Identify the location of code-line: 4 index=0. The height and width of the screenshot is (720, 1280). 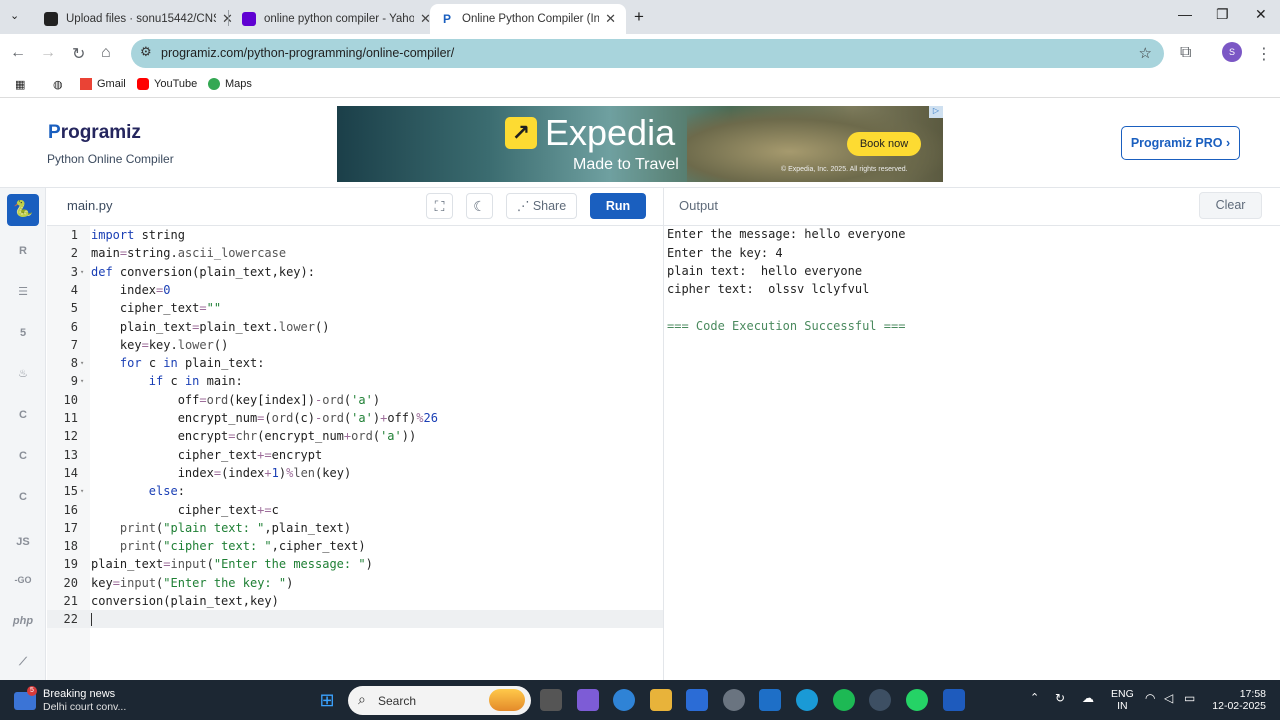
(355, 290).